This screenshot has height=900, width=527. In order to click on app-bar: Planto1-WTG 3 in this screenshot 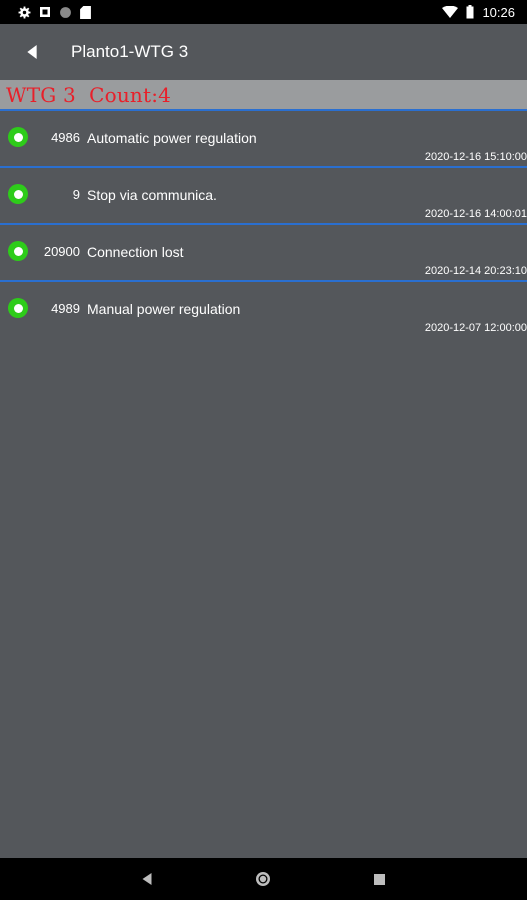, I will do `click(263, 51)`.